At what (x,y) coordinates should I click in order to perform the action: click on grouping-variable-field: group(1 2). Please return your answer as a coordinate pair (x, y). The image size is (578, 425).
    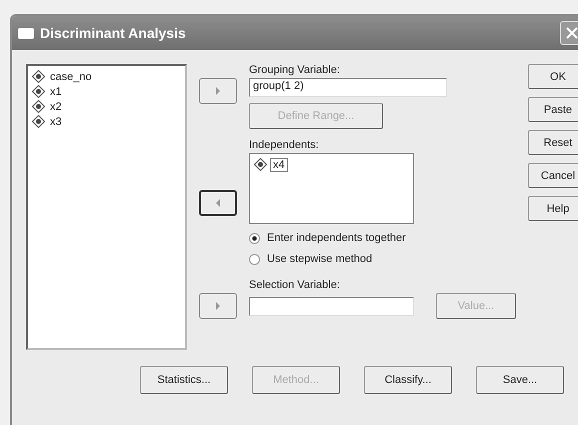
    Looking at the image, I should click on (348, 87).